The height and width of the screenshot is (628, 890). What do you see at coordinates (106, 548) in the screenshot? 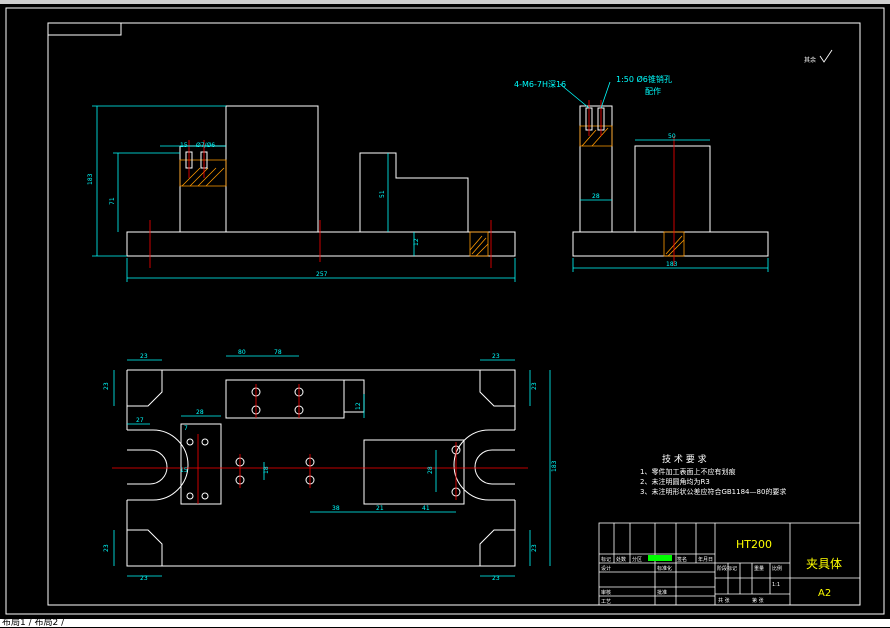
I see `dim-corner-left-bot: 23` at bounding box center [106, 548].